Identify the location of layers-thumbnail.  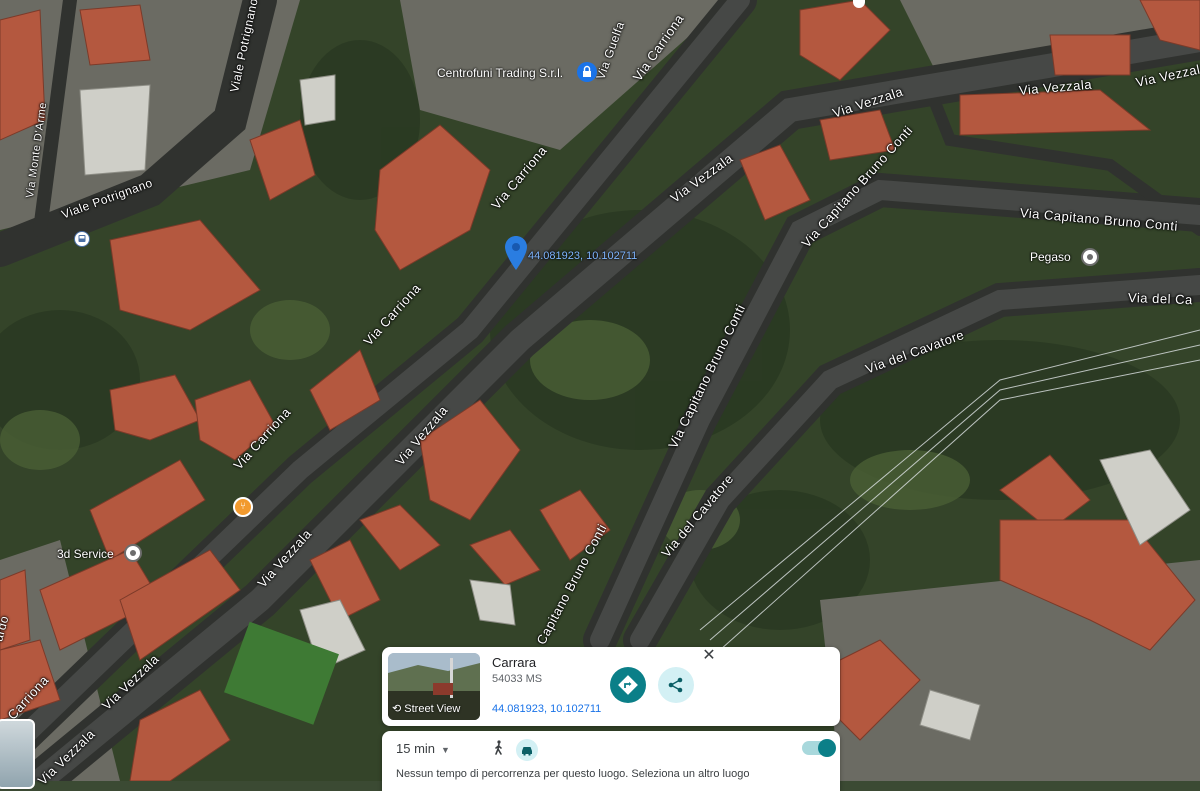
(17, 754).